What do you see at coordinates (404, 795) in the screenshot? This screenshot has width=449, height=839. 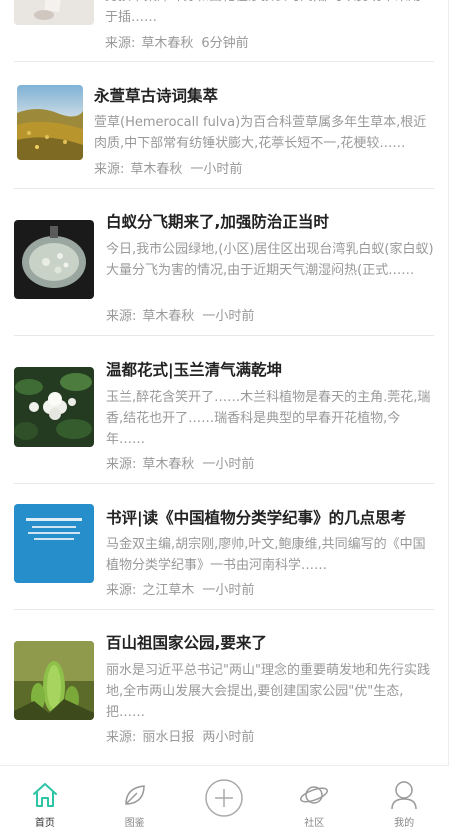 I see `user-icon` at bounding box center [404, 795].